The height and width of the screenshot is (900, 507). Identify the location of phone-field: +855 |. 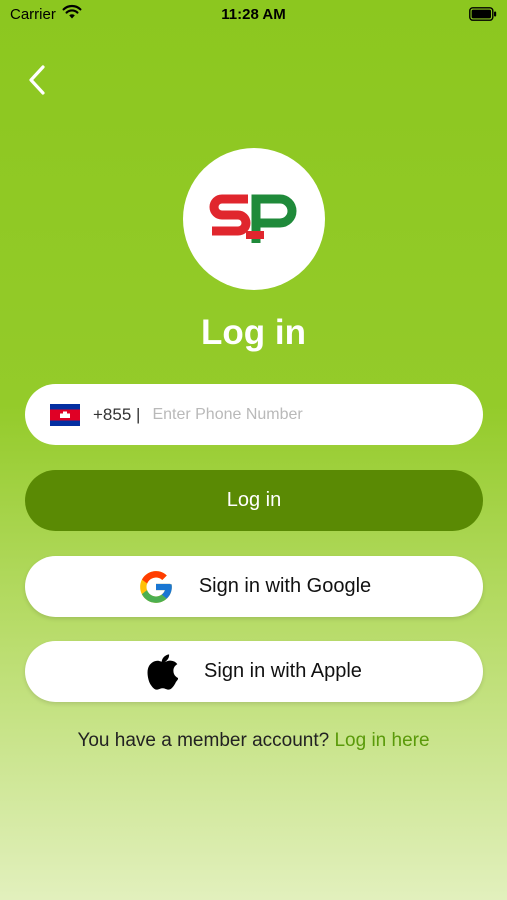
(254, 414).